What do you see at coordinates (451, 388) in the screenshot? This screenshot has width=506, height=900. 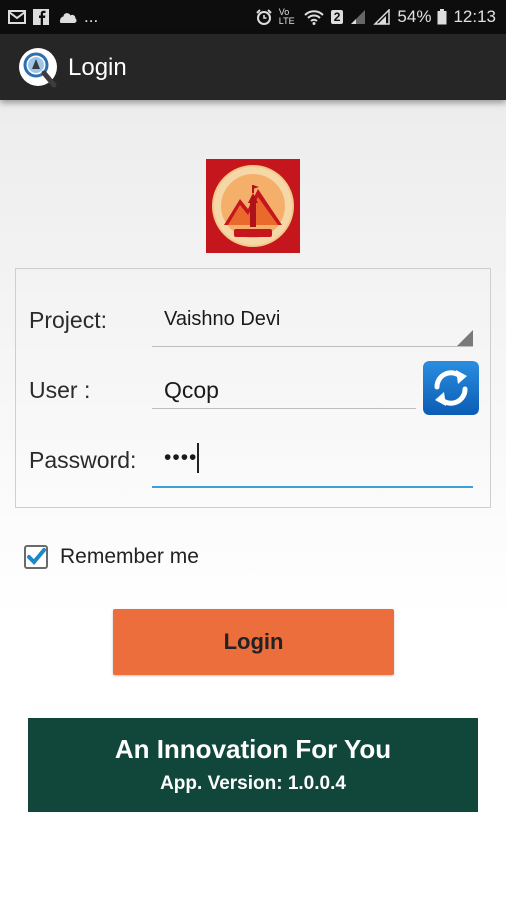 I see `refresh-button` at bounding box center [451, 388].